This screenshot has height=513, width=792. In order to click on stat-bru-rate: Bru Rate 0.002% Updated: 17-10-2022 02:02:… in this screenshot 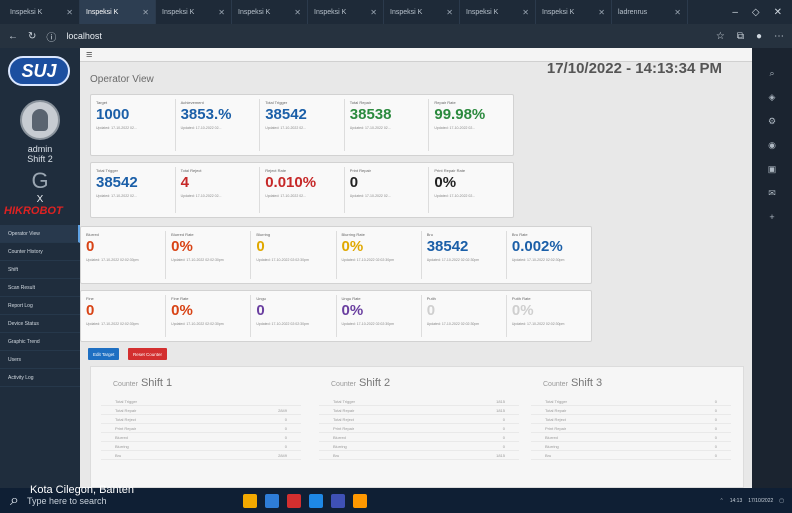, I will do `click(538, 247)`.